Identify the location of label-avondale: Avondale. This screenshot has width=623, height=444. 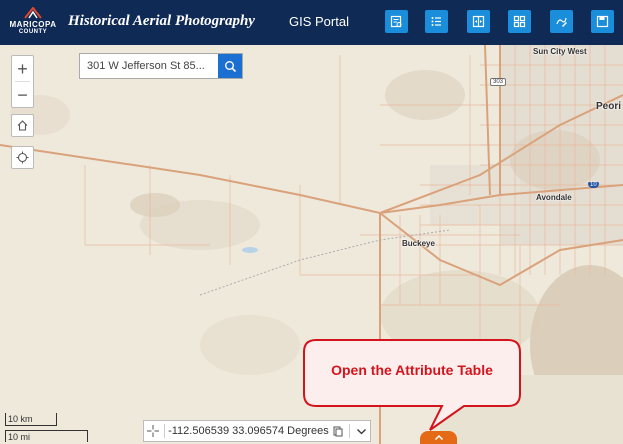
(554, 197).